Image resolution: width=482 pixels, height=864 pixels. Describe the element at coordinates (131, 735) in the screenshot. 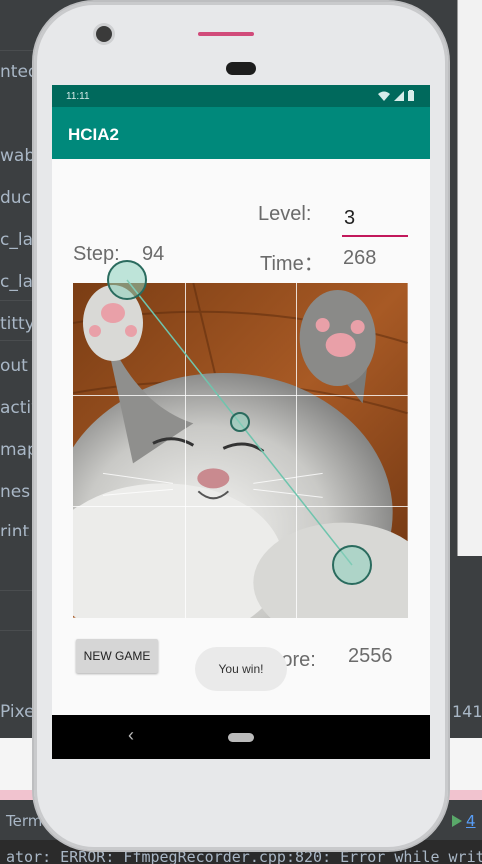

I see `back-icon: ‹` at that location.